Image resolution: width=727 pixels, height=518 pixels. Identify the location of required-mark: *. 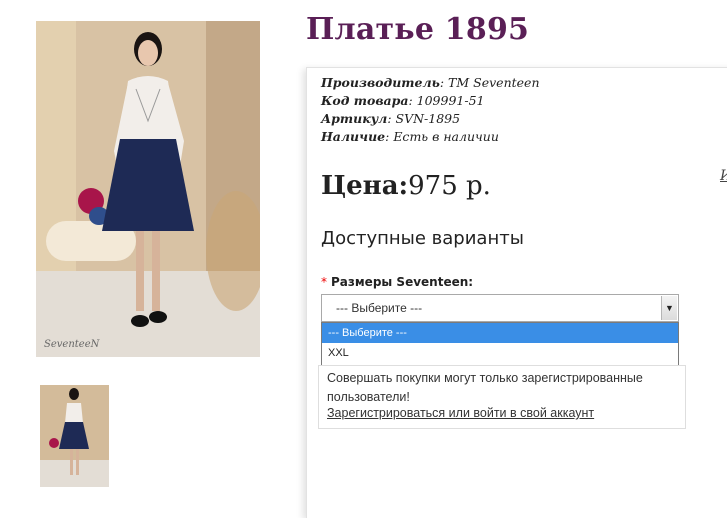
(324, 282).